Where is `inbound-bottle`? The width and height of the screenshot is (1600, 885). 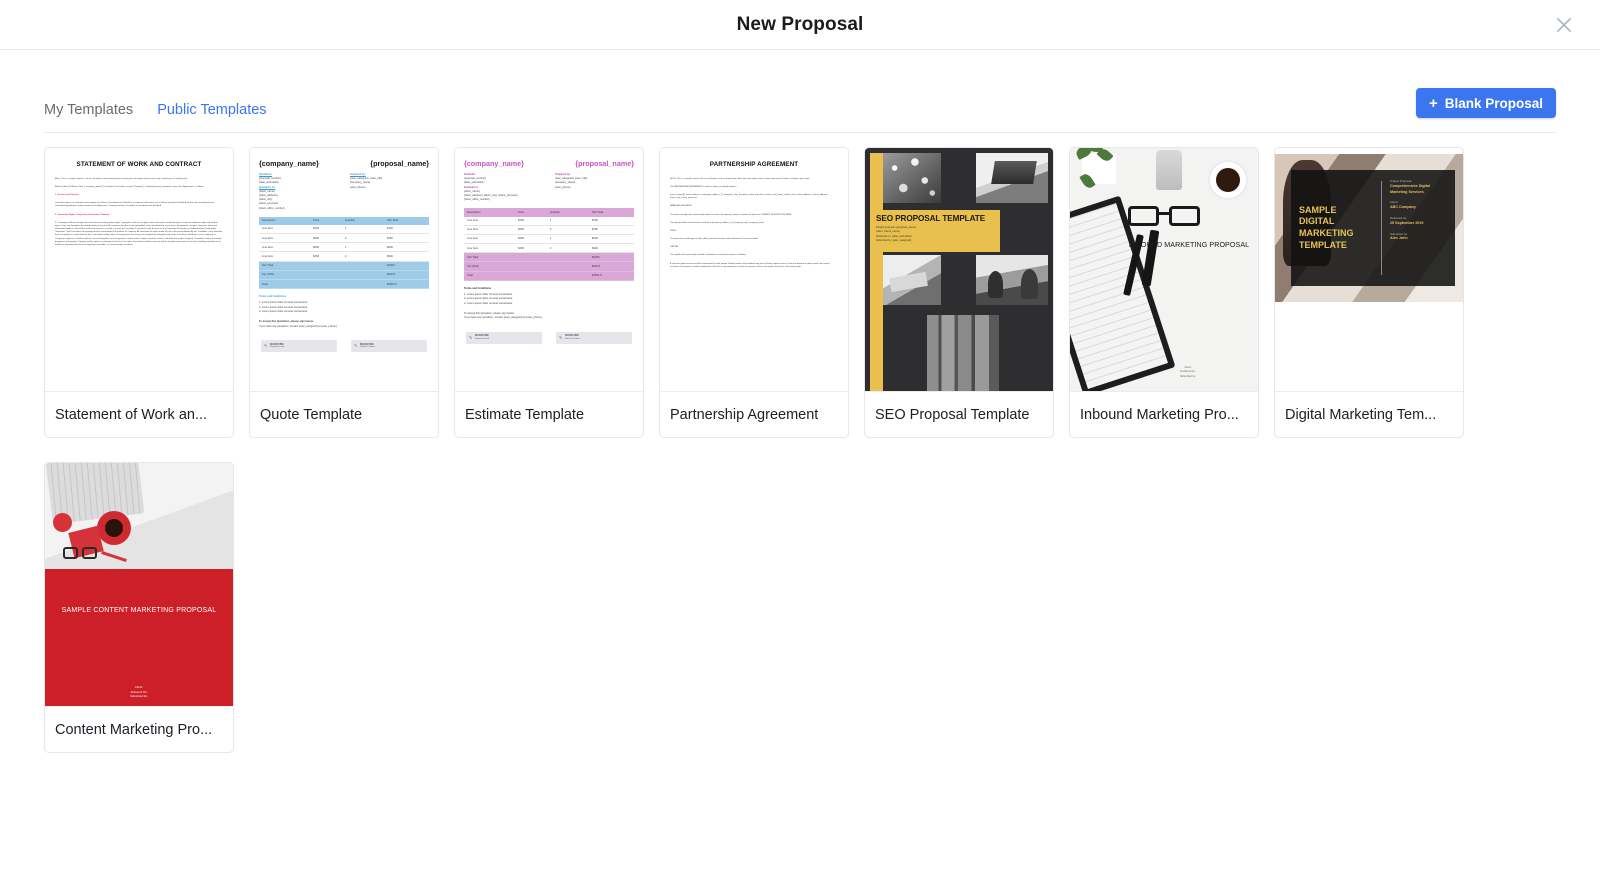
inbound-bottle is located at coordinates (1169, 170).